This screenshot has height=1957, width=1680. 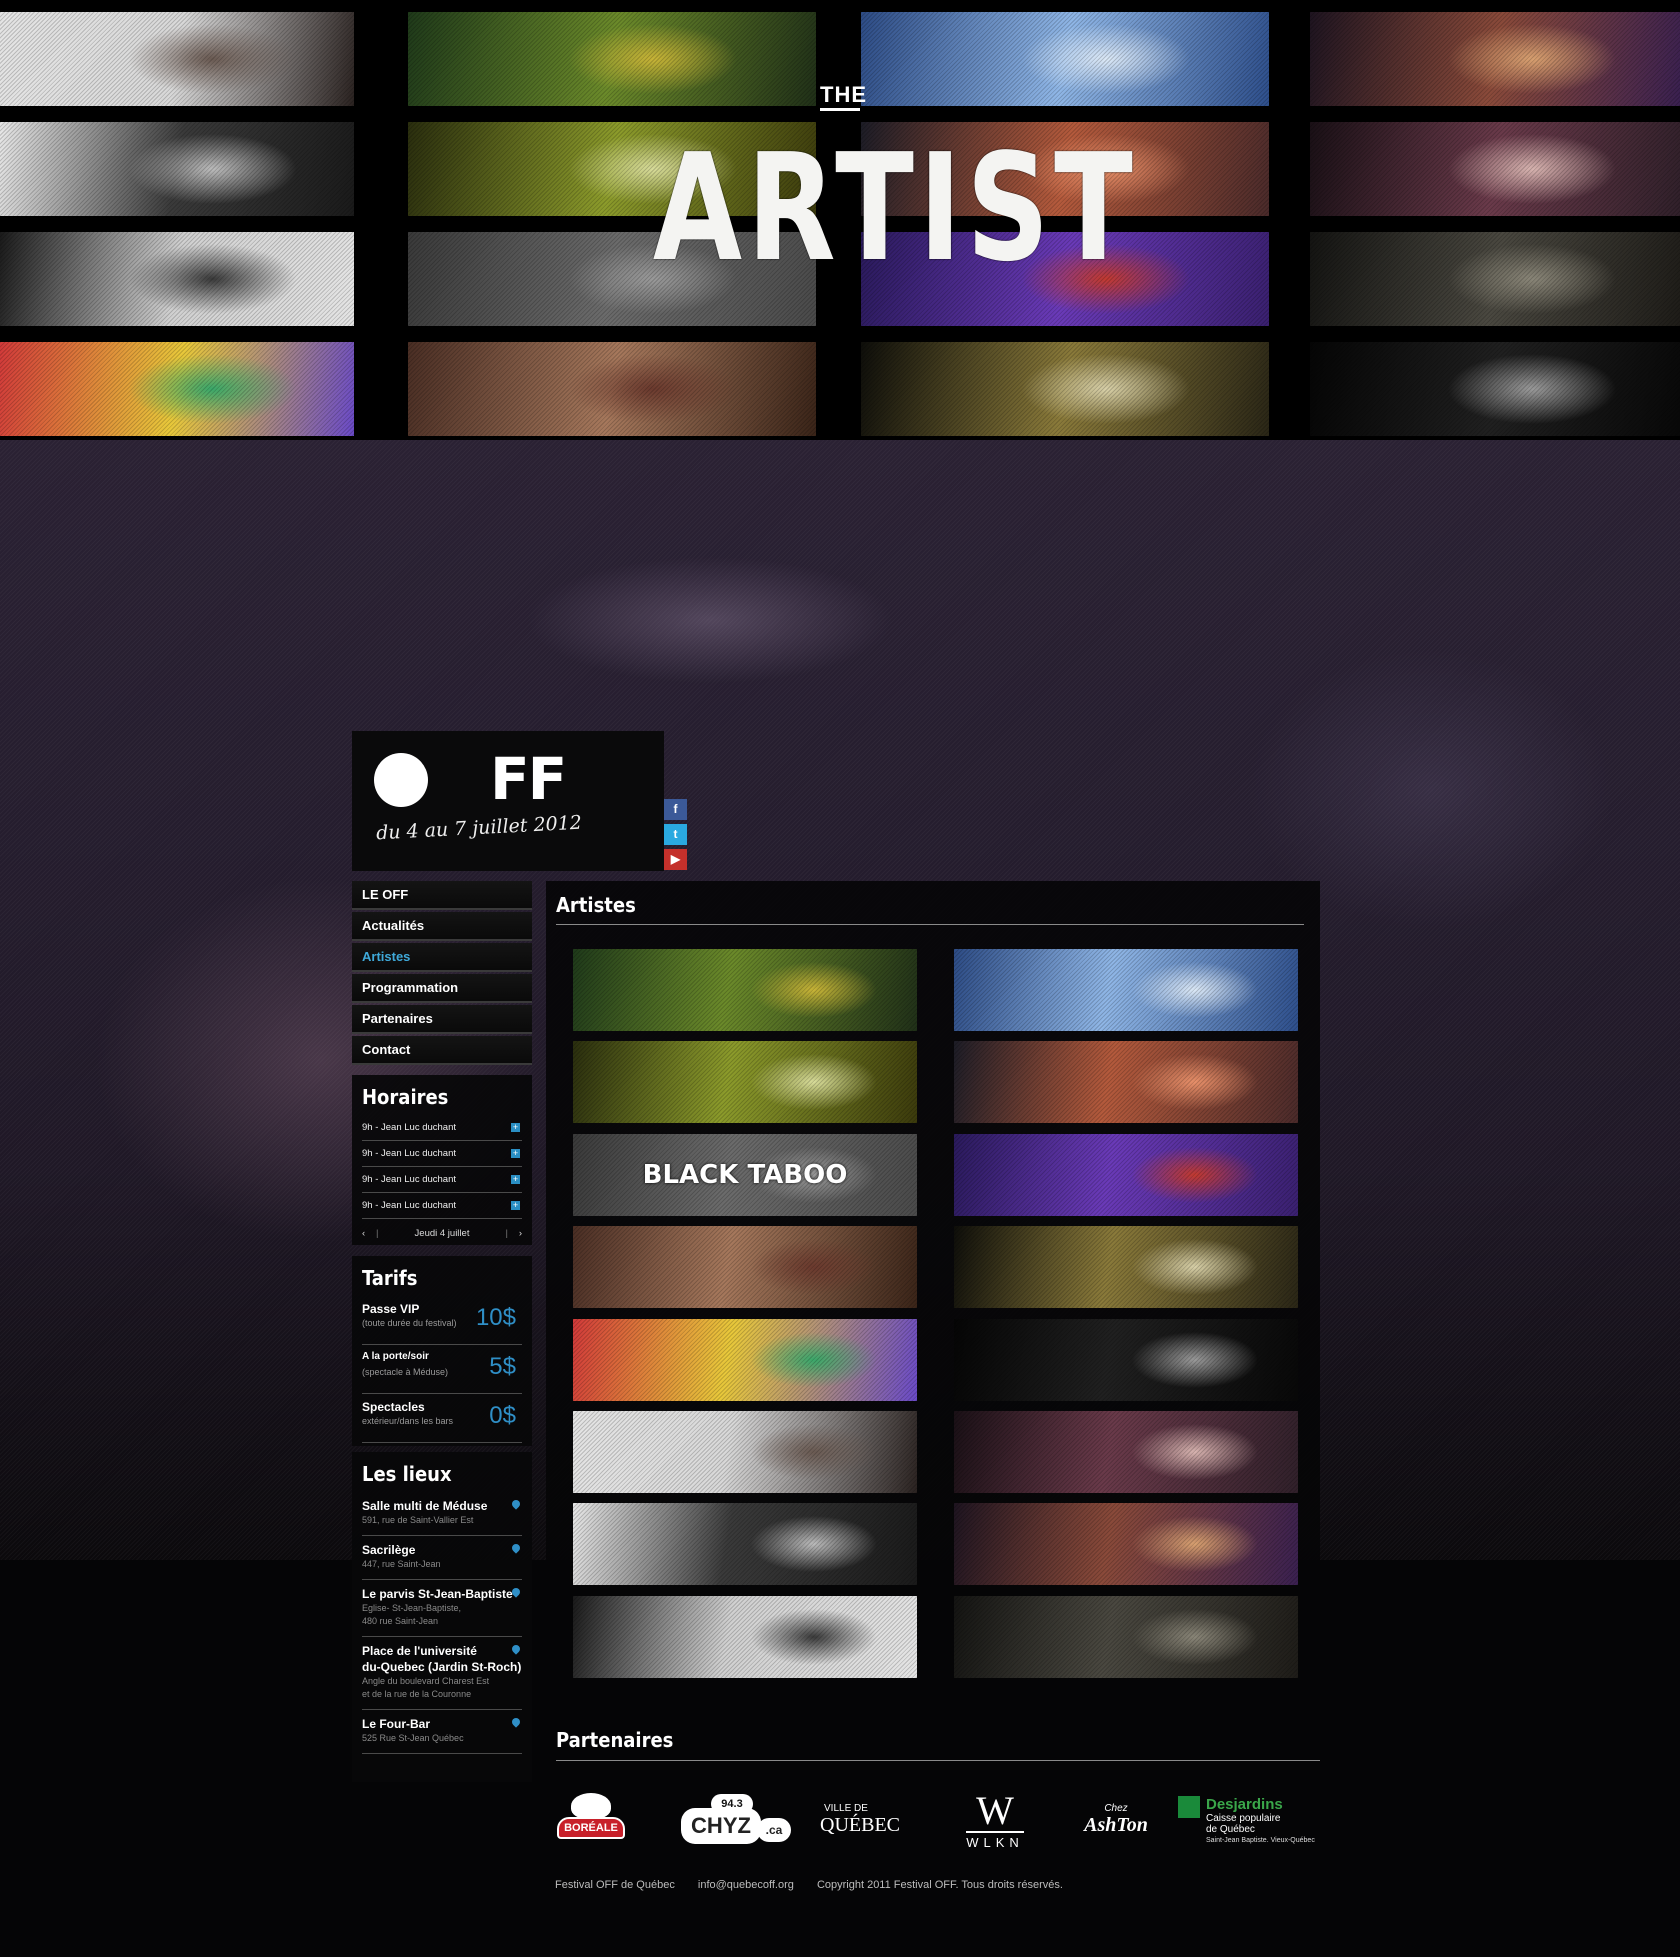 I want to click on current-day: Jeudi 4 juillet, so click(x=442, y=1233).